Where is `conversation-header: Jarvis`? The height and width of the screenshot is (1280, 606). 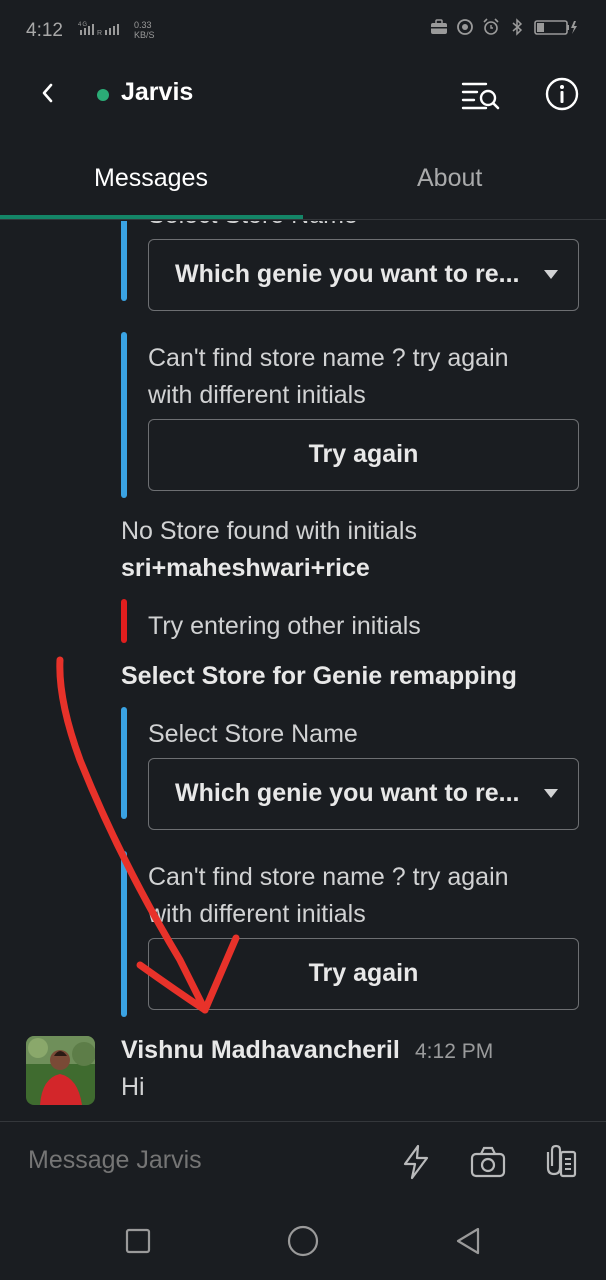 conversation-header: Jarvis is located at coordinates (303, 94).